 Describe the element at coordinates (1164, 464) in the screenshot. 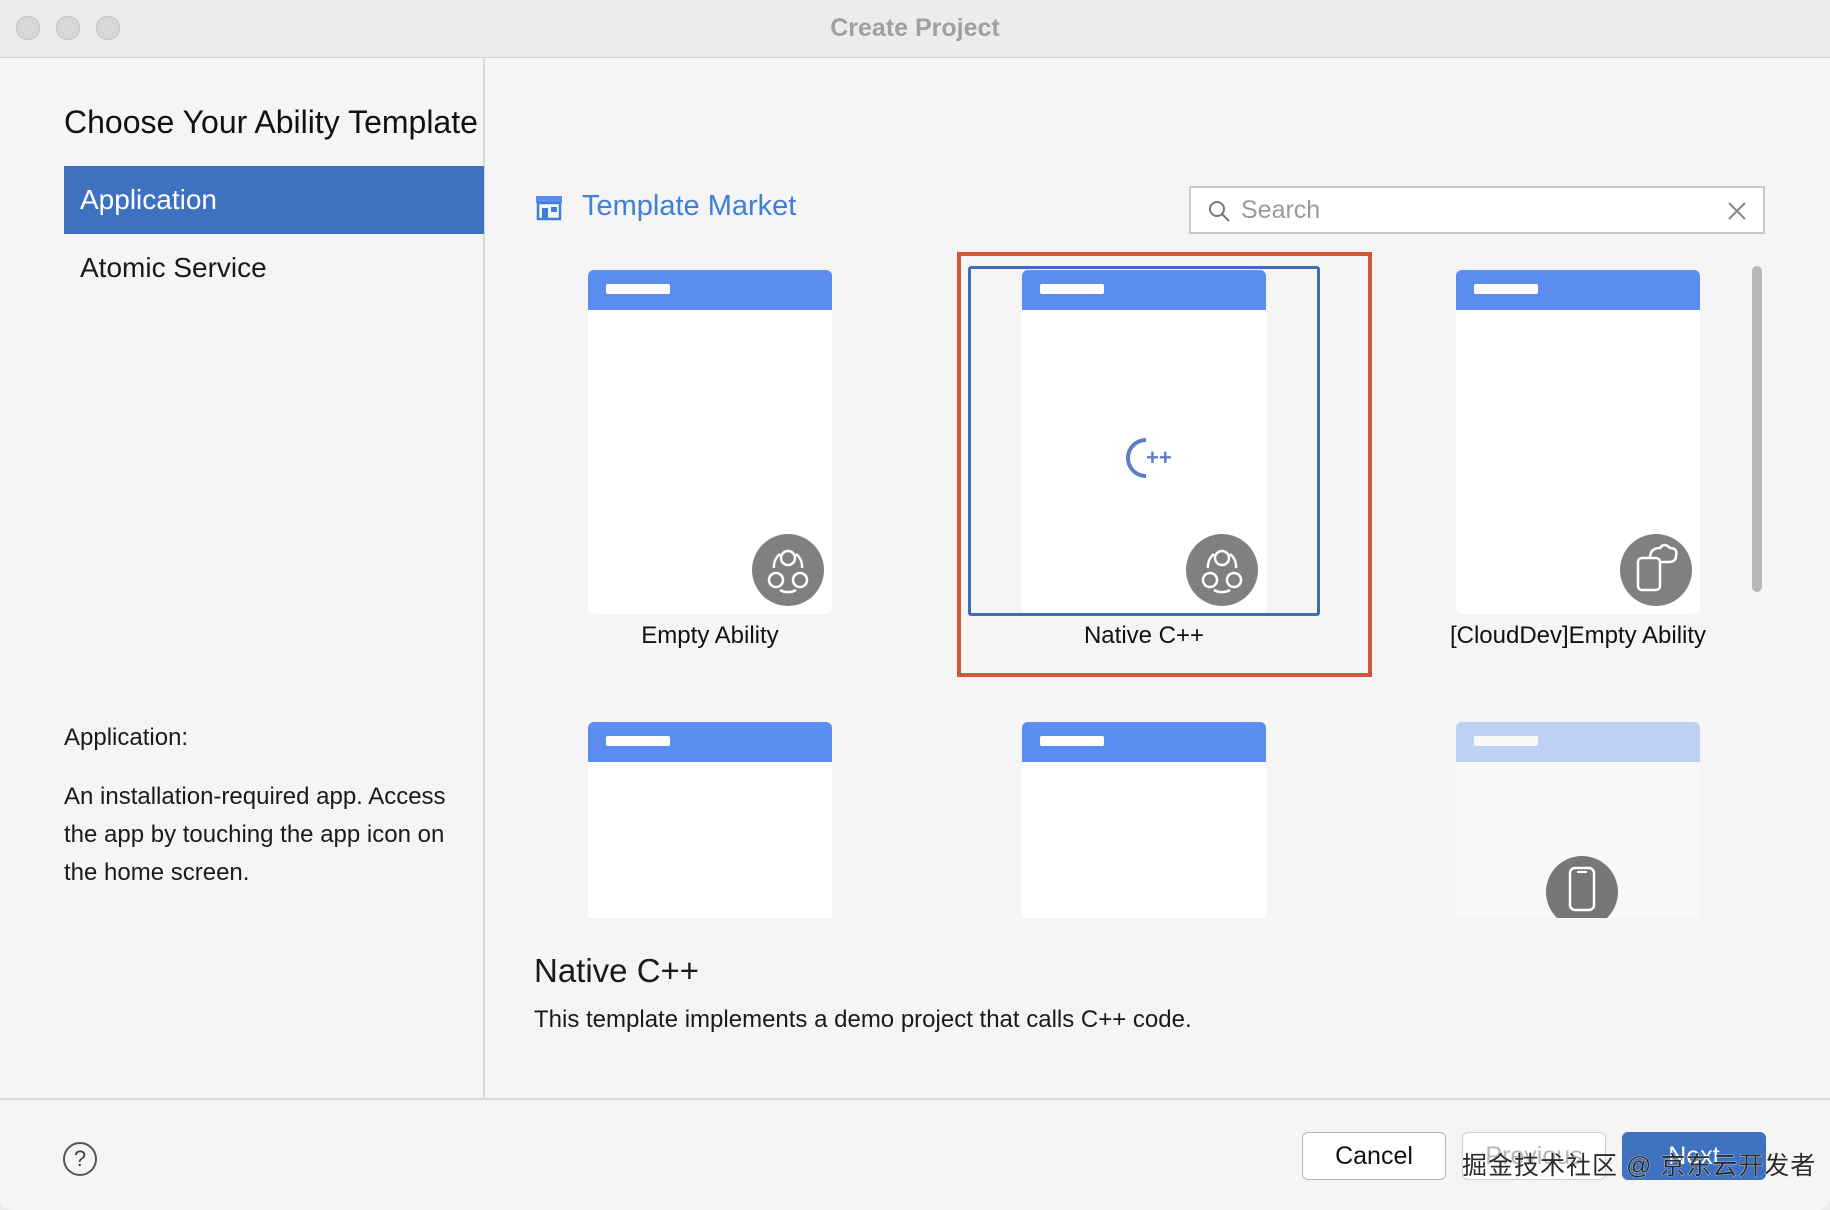

I see `selection-highlight` at that location.